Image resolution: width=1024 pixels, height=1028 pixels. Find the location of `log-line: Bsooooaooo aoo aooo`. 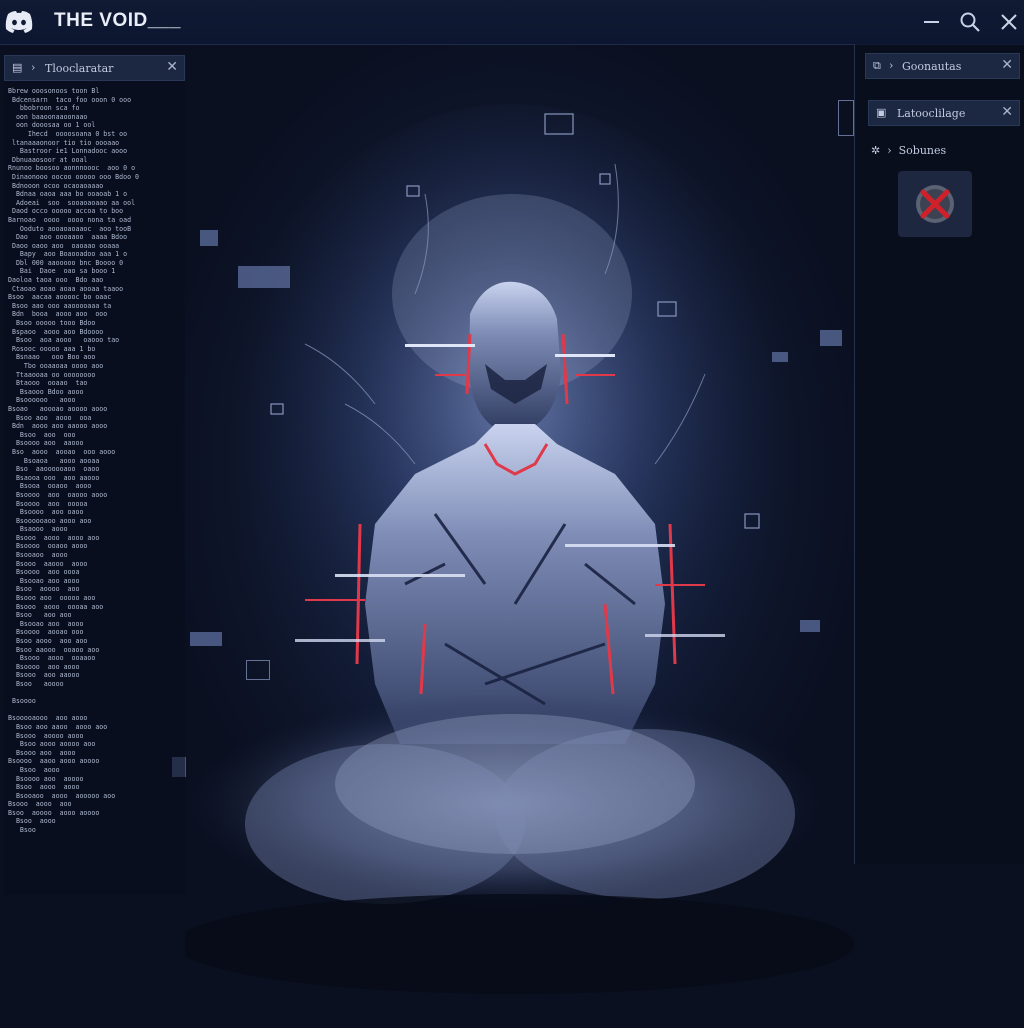

log-line: Bsooooaooo aoo aooo is located at coordinates (48, 718).